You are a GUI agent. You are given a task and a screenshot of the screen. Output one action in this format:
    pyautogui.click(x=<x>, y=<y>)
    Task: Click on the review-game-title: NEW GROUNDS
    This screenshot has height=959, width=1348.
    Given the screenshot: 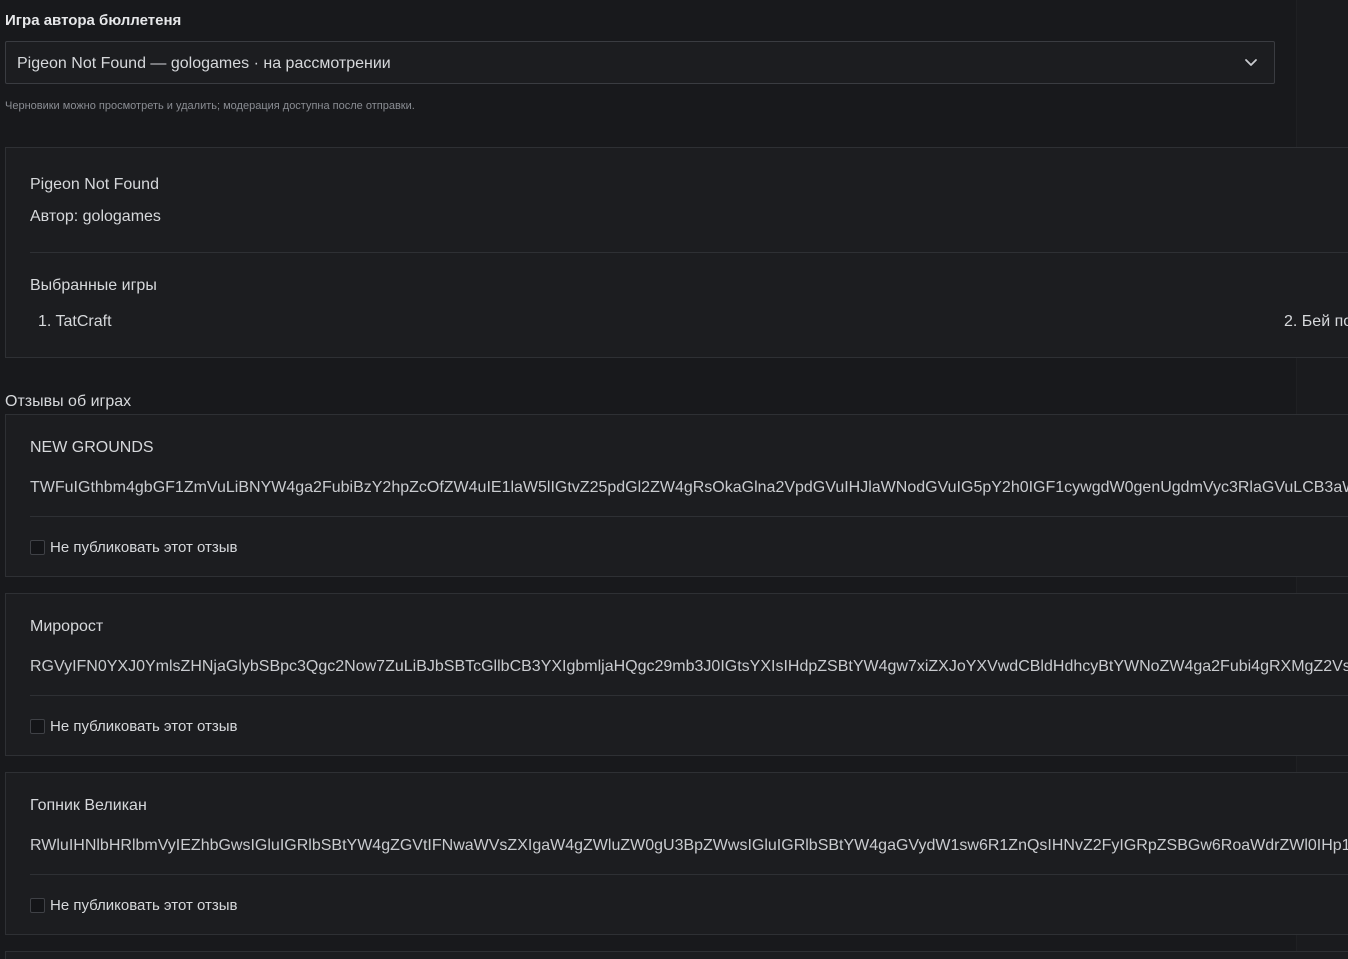 What is the action you would take?
    pyautogui.click(x=92, y=447)
    